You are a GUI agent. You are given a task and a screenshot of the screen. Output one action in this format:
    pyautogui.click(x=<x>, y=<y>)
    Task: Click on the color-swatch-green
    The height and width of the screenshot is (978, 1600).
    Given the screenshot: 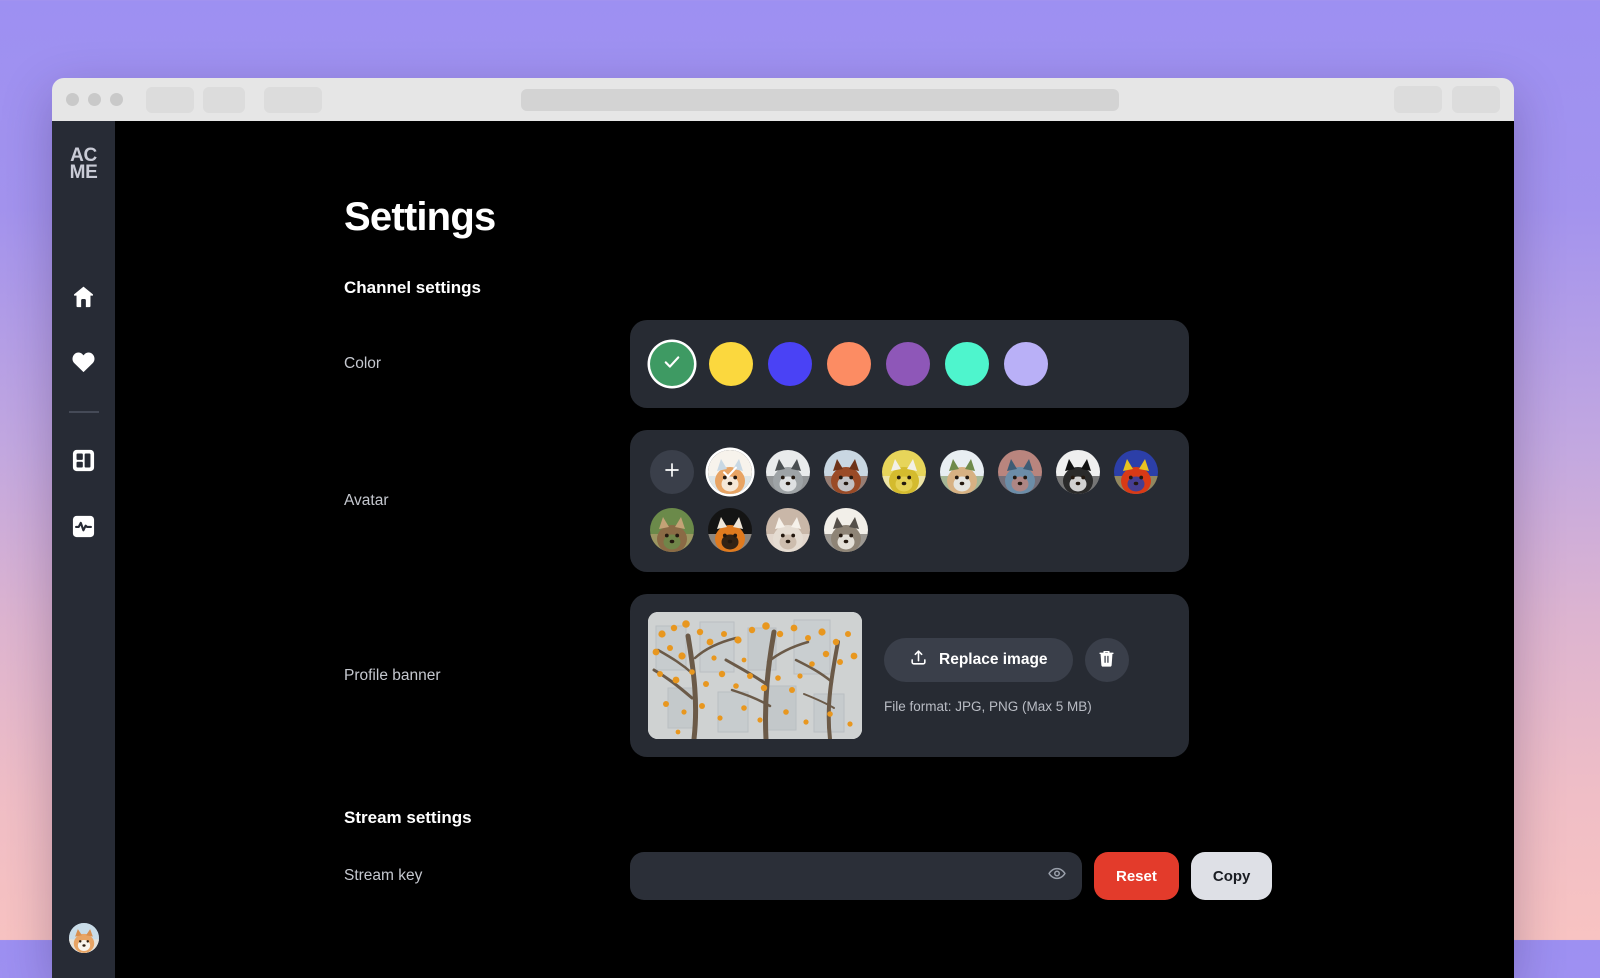 What is the action you would take?
    pyautogui.click(x=672, y=364)
    